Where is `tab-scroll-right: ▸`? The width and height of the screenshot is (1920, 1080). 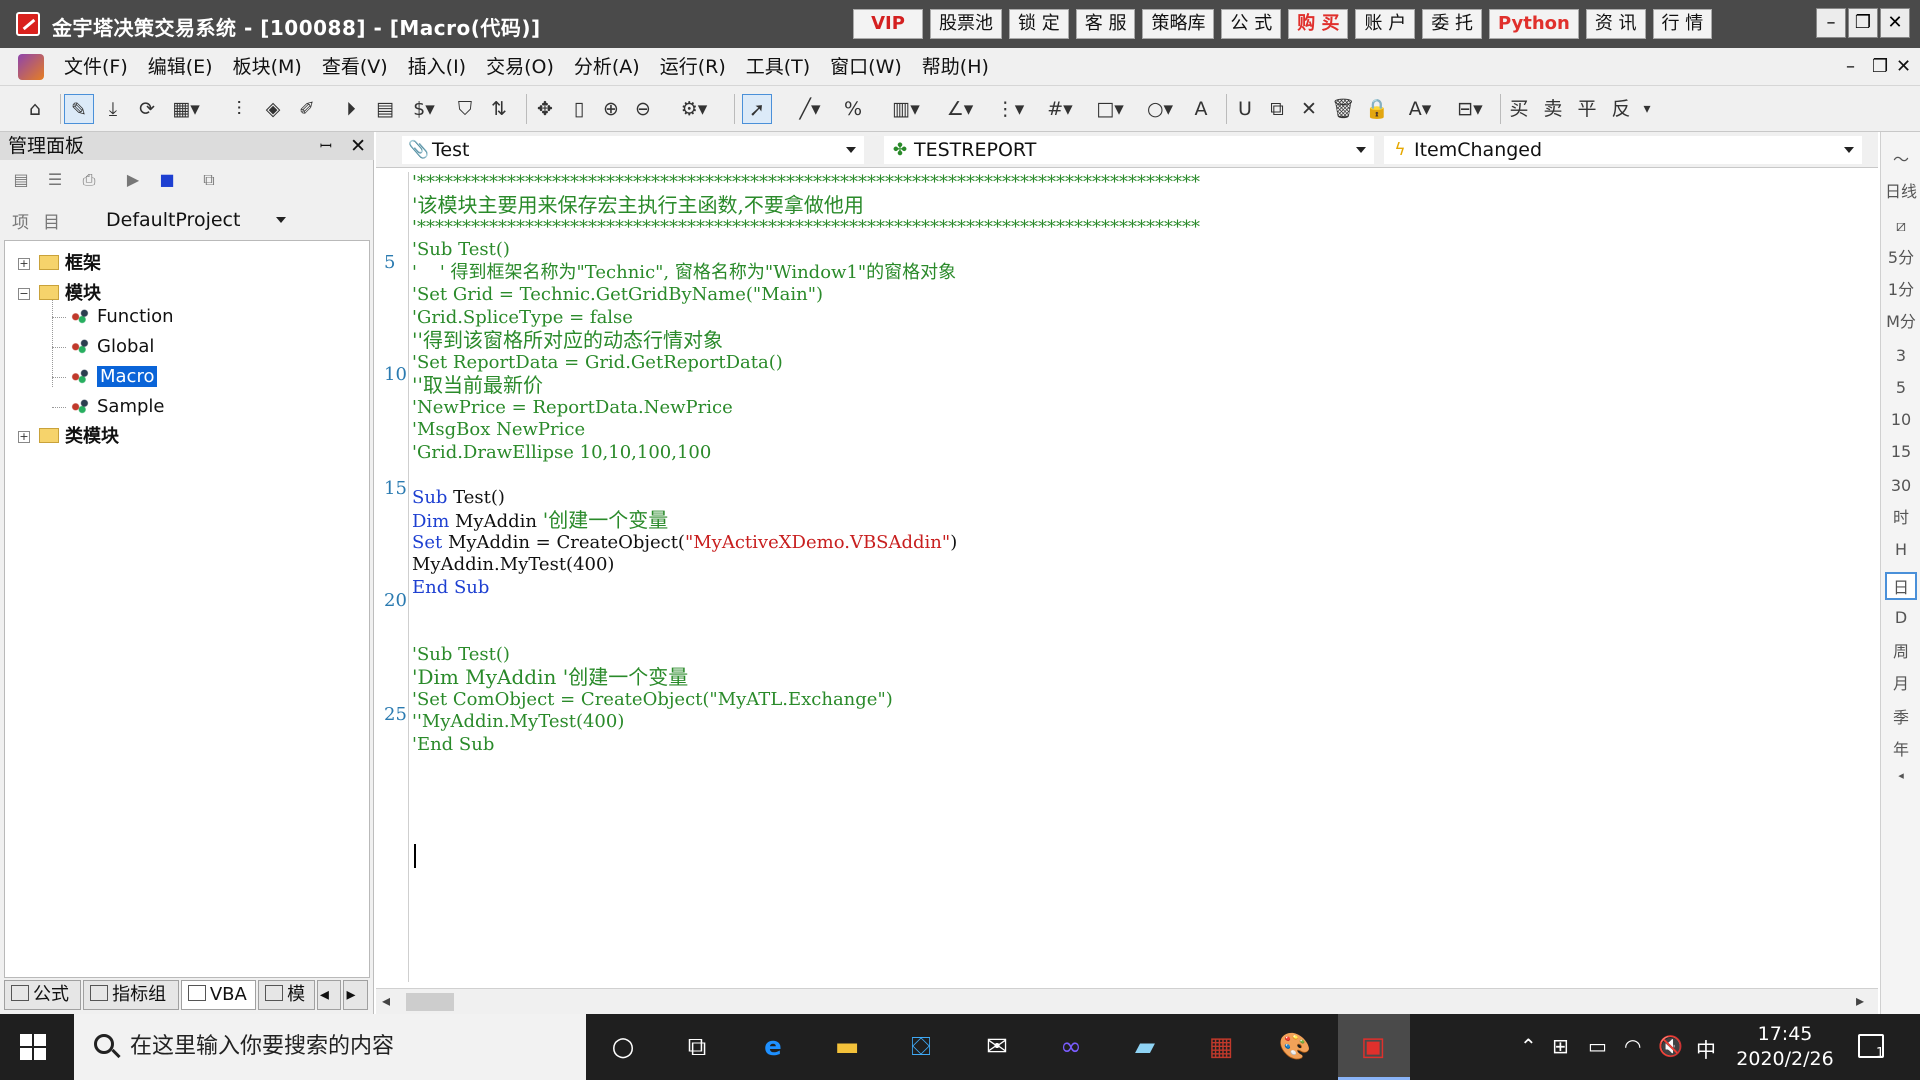
tab-scroll-right: ▸ is located at coordinates (356, 995).